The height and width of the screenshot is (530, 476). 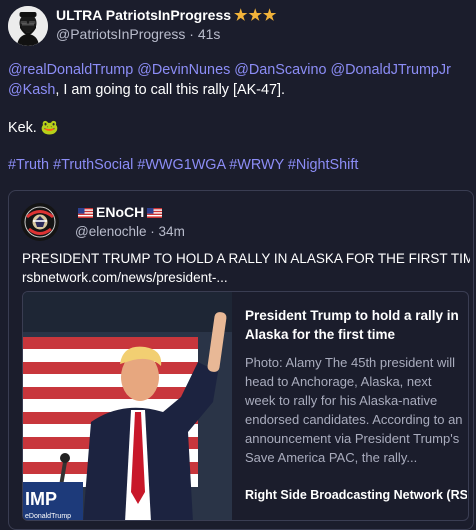 I want to click on podium-text: IMP, so click(x=41, y=499).